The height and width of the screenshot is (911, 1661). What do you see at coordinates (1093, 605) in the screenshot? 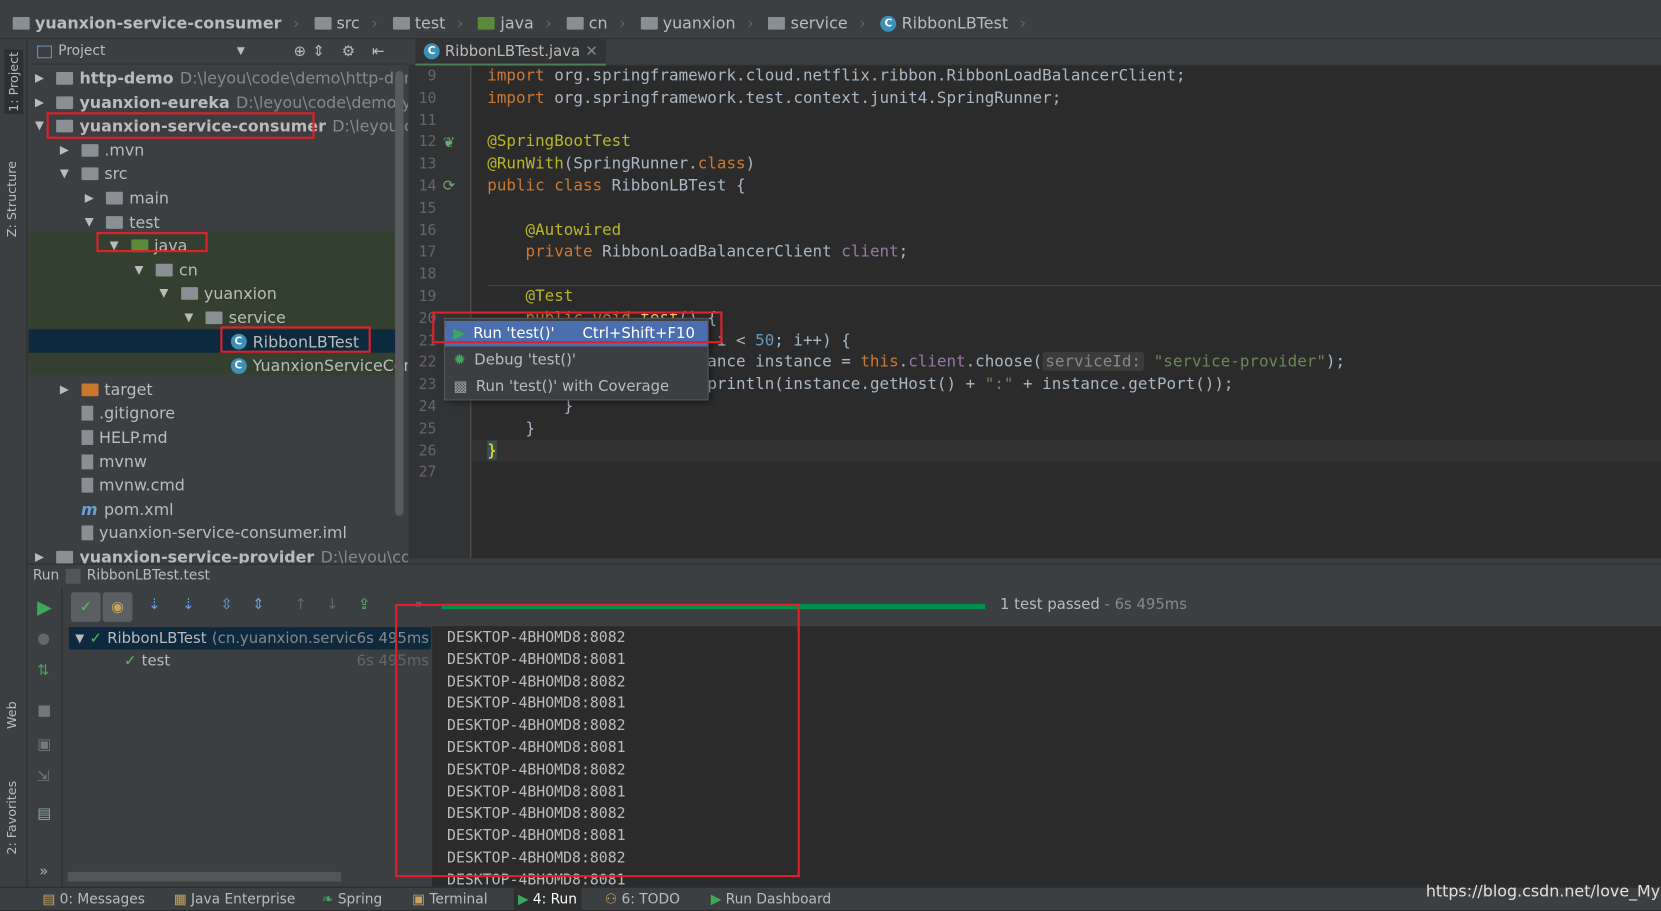
I see `test-status: 1 test passed - 6s 495ms` at bounding box center [1093, 605].